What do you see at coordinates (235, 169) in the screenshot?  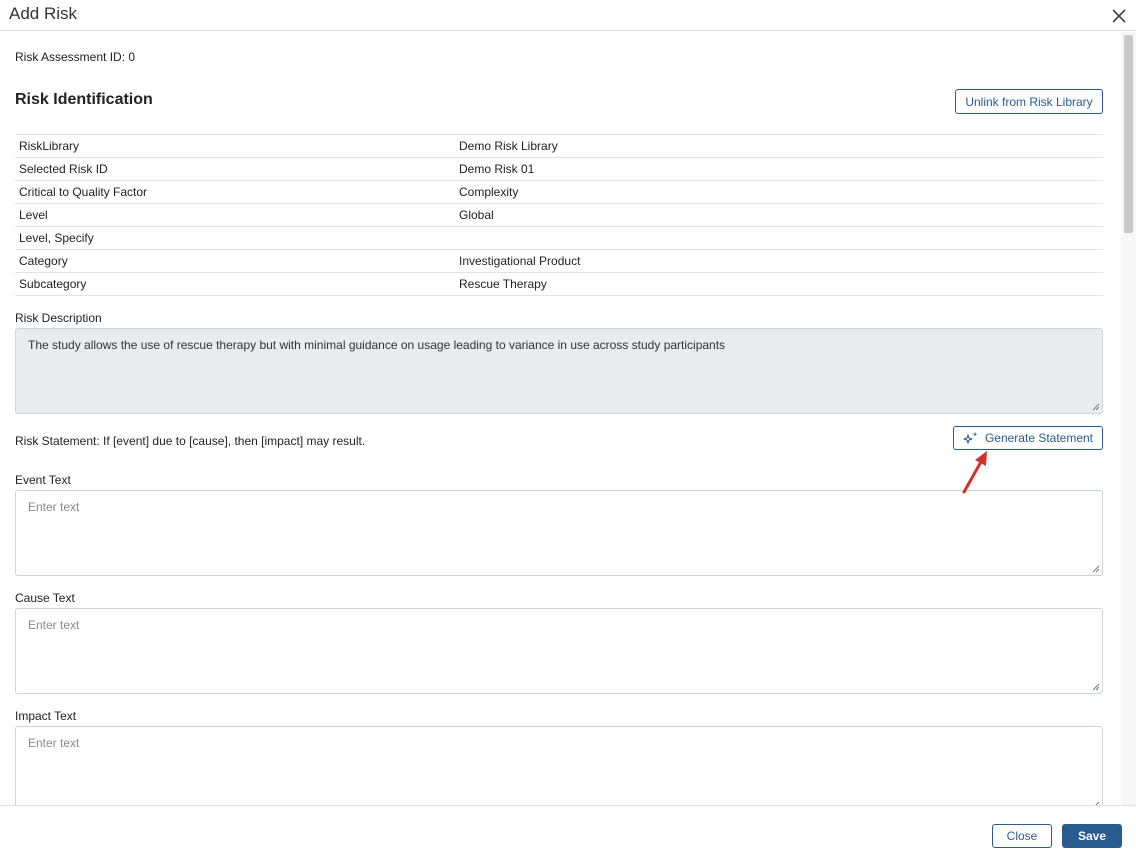 I see `row-label: Selected Risk ID` at bounding box center [235, 169].